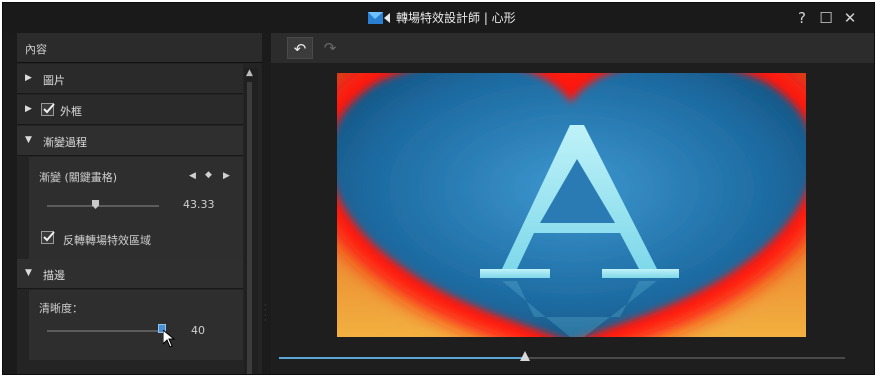 The width and height of the screenshot is (877, 377). Describe the element at coordinates (169, 339) in the screenshot. I see `mouse-cursor-icon` at that location.